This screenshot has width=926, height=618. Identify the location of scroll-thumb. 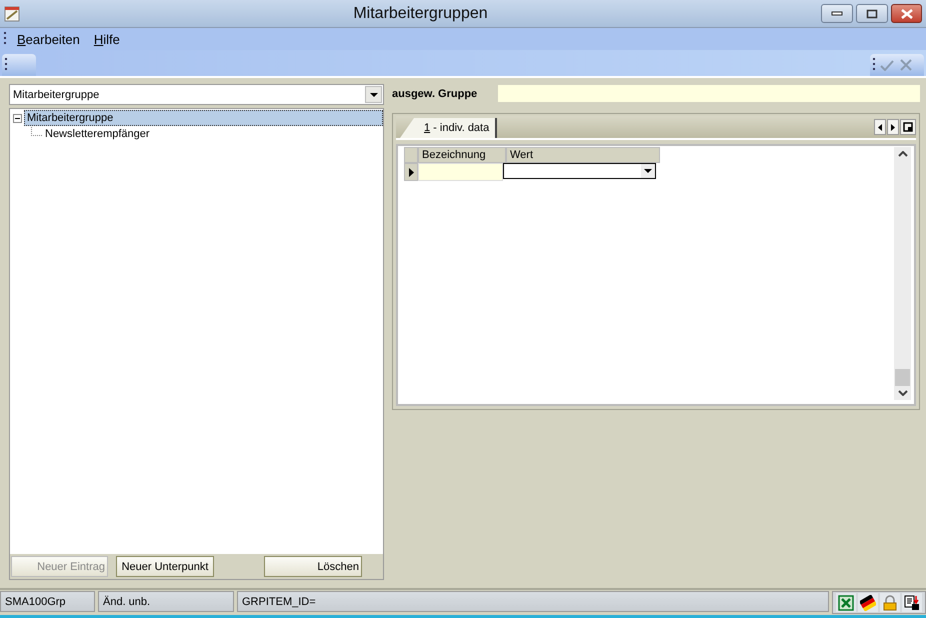
(902, 377).